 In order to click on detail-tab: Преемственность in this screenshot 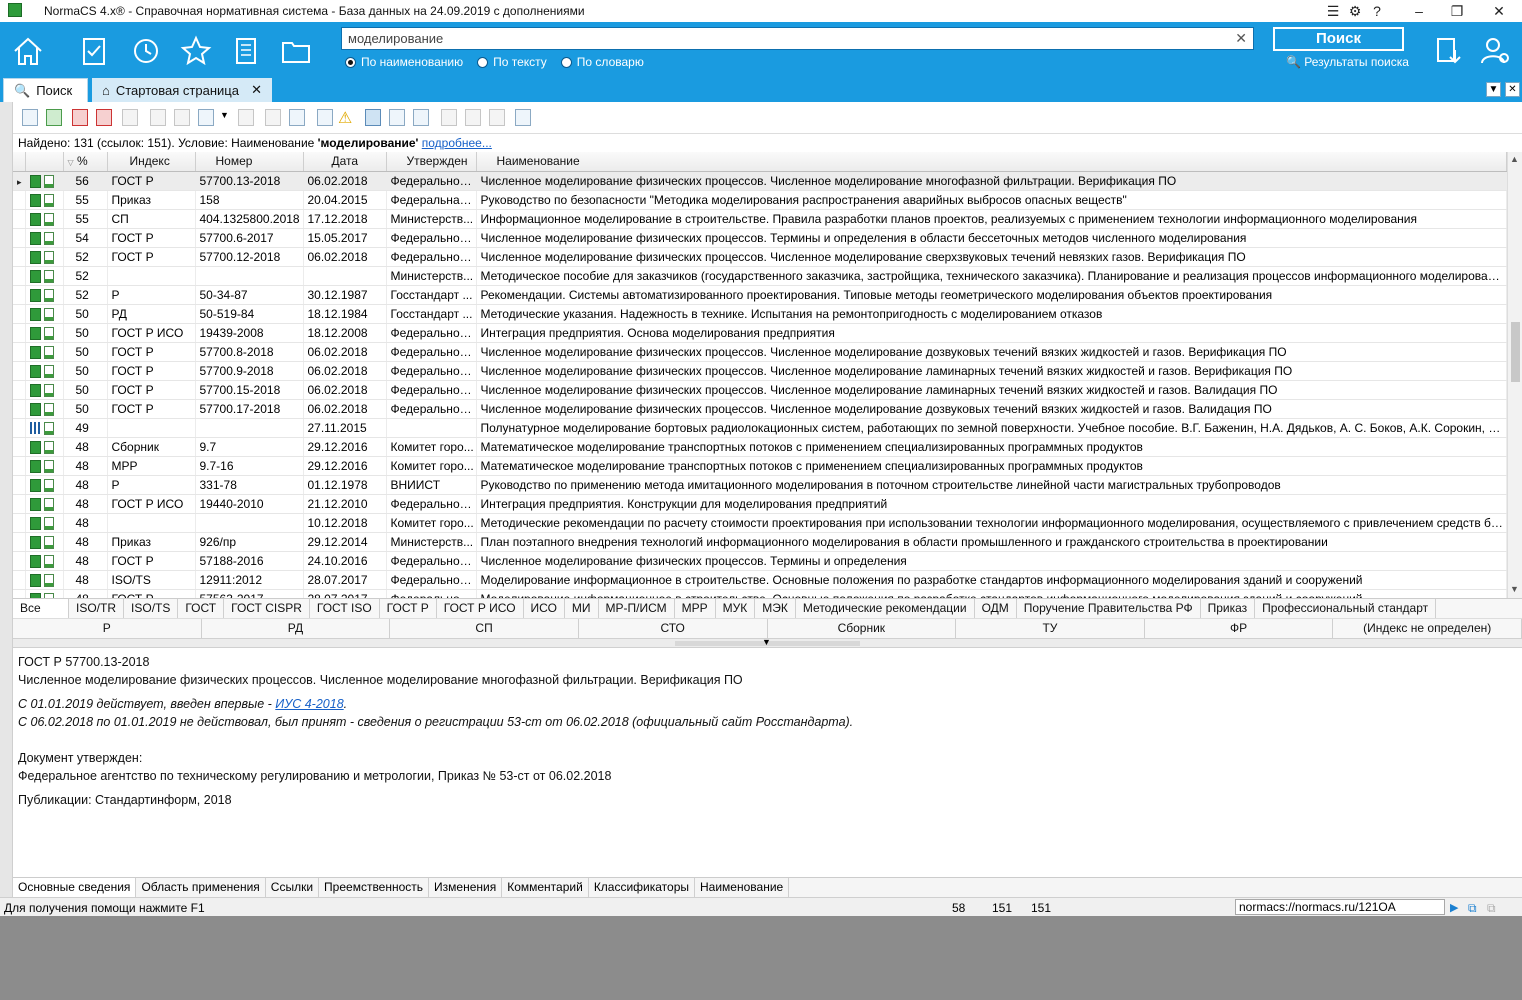, I will do `click(374, 887)`.